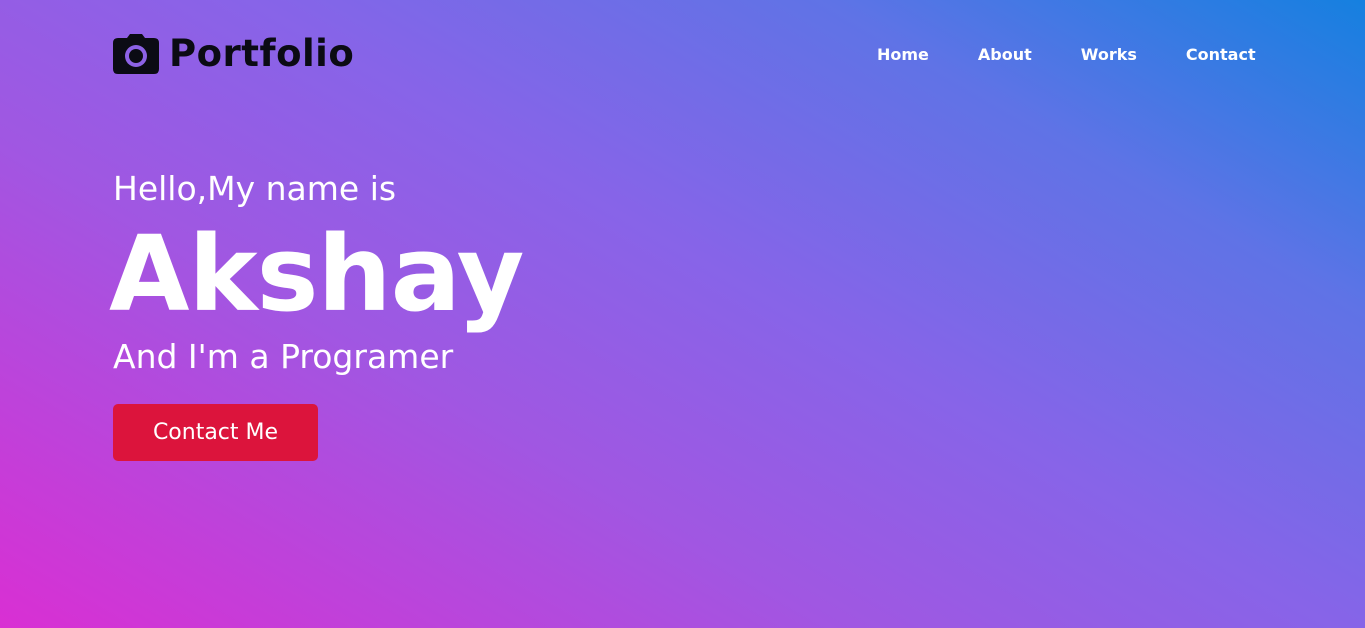  I want to click on hero-role: And I'm a Programer, so click(283, 356).